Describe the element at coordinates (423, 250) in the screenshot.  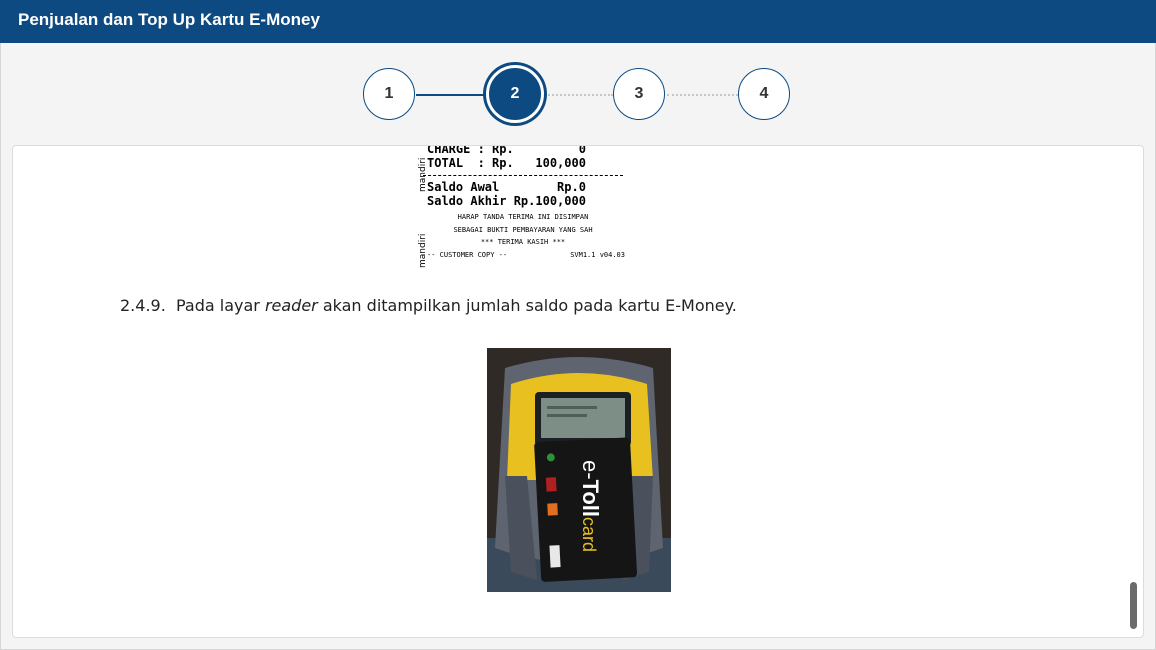
I see `receipt-brand-bottom: mandiri` at that location.